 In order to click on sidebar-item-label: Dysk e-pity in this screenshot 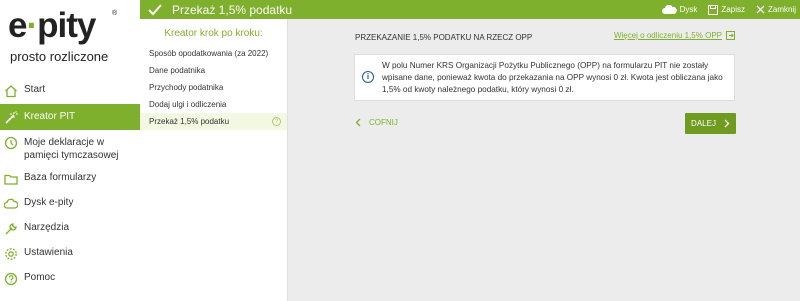, I will do `click(49, 202)`.